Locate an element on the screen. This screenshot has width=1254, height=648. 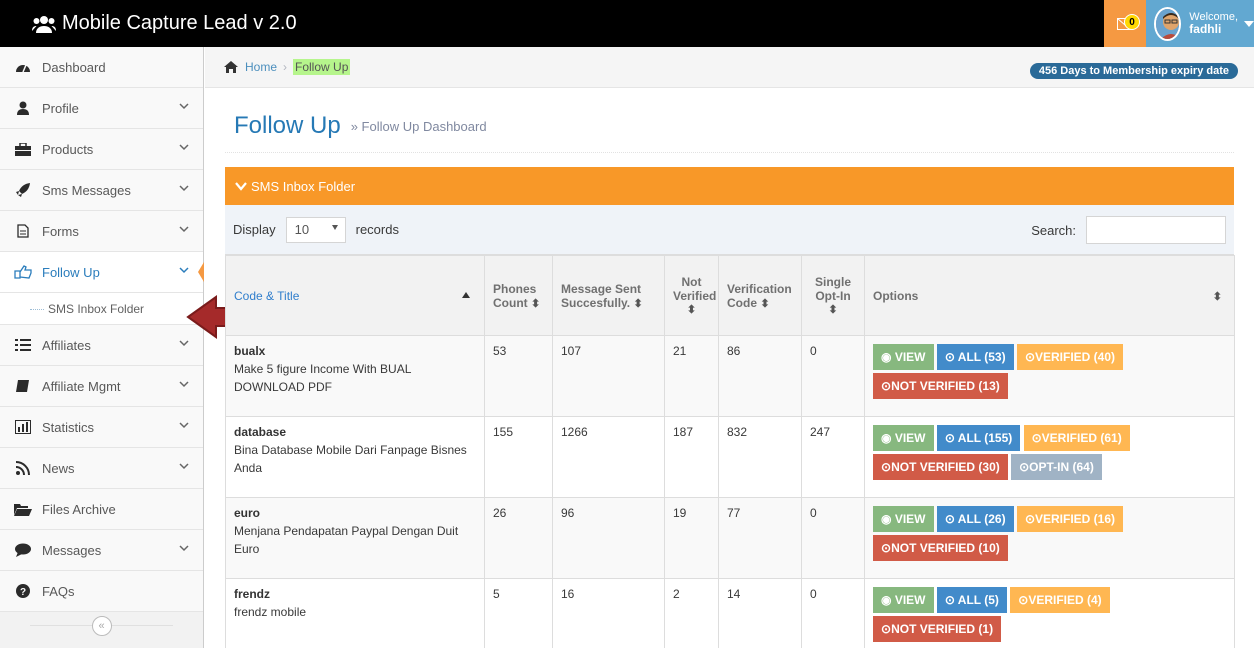
sidebar-item-label: Sms Messages is located at coordinates (86, 190).